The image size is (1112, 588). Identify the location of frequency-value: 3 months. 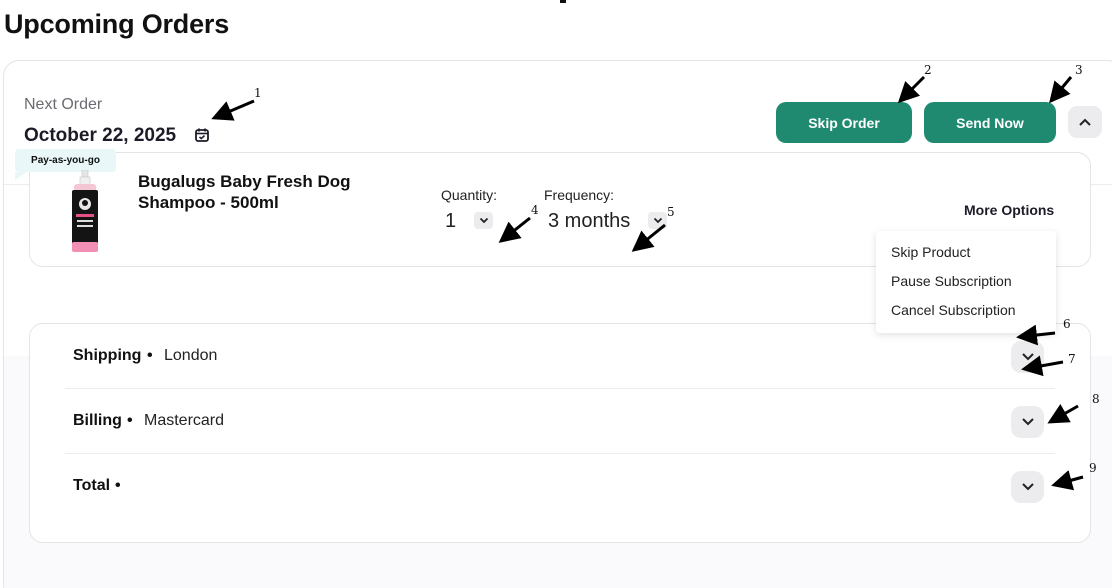
(589, 221).